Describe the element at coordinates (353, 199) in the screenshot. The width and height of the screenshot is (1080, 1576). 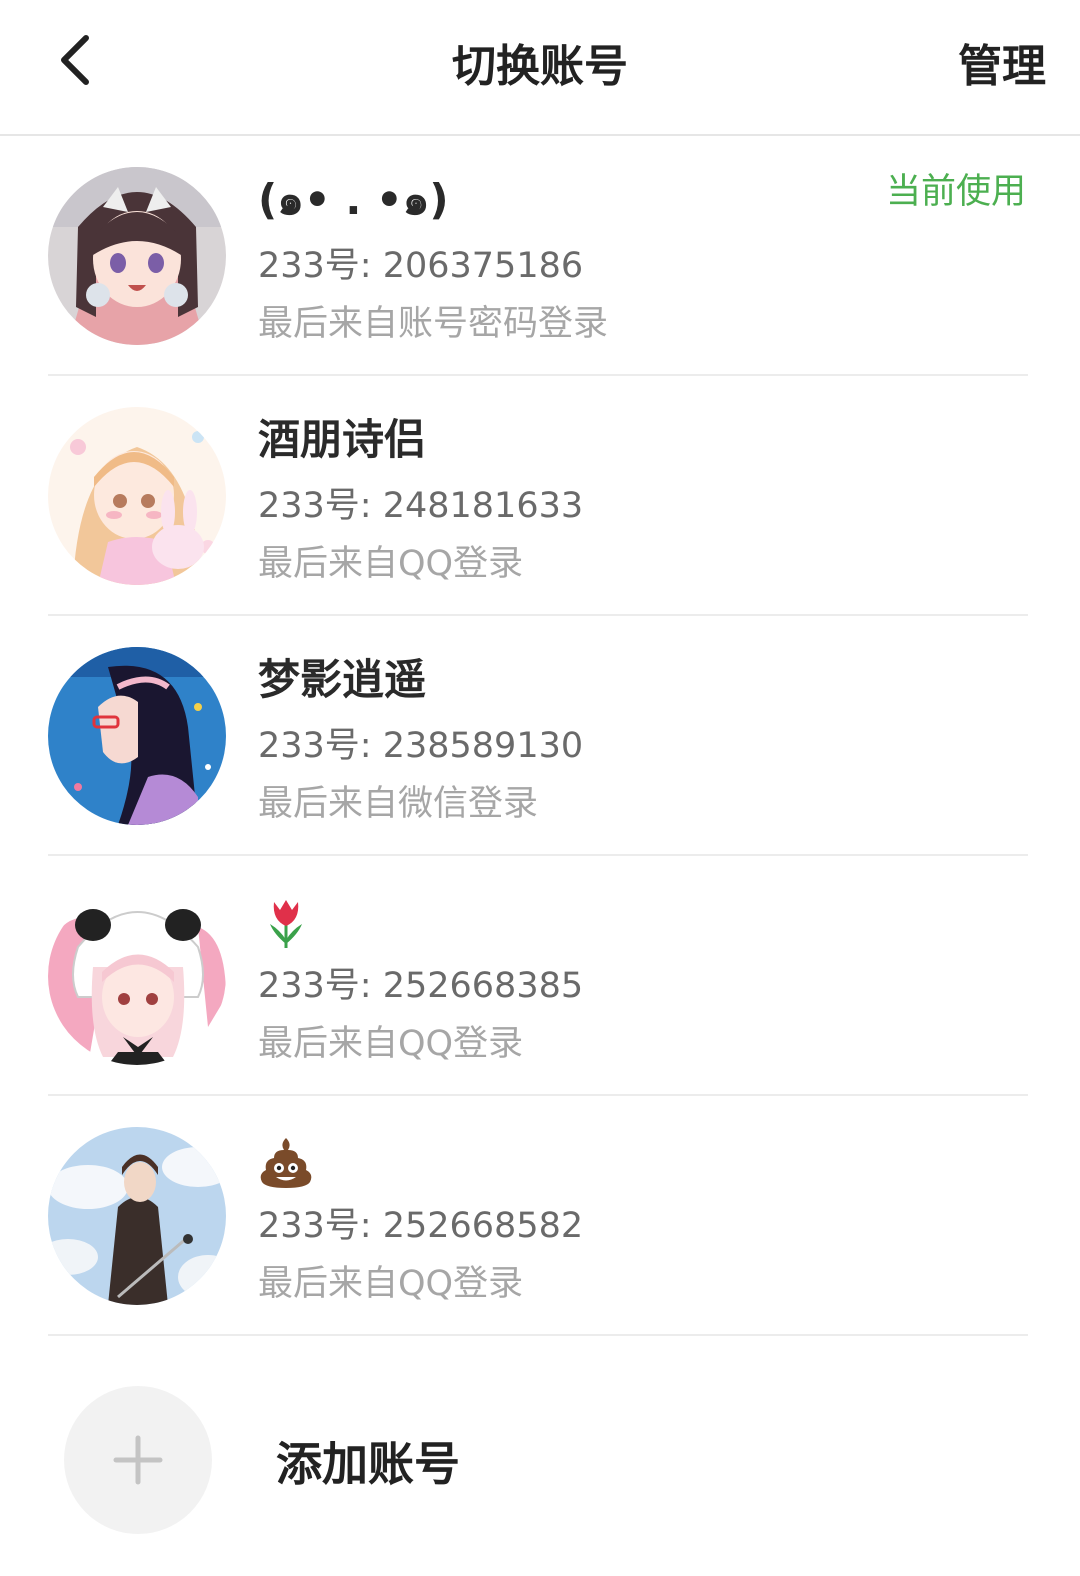
I see `account-nickname: (๑• . •๑)` at that location.